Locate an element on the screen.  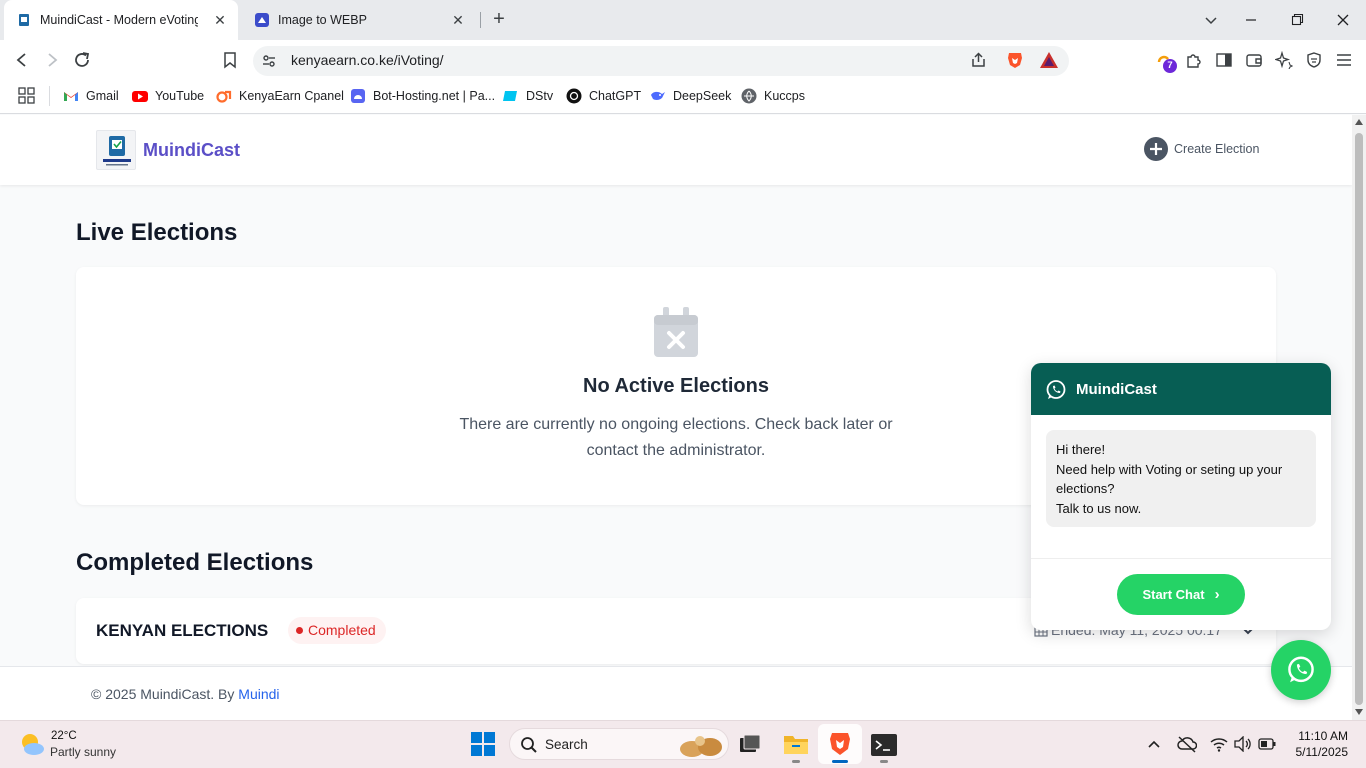
tab-divider is located at coordinates (480, 20).